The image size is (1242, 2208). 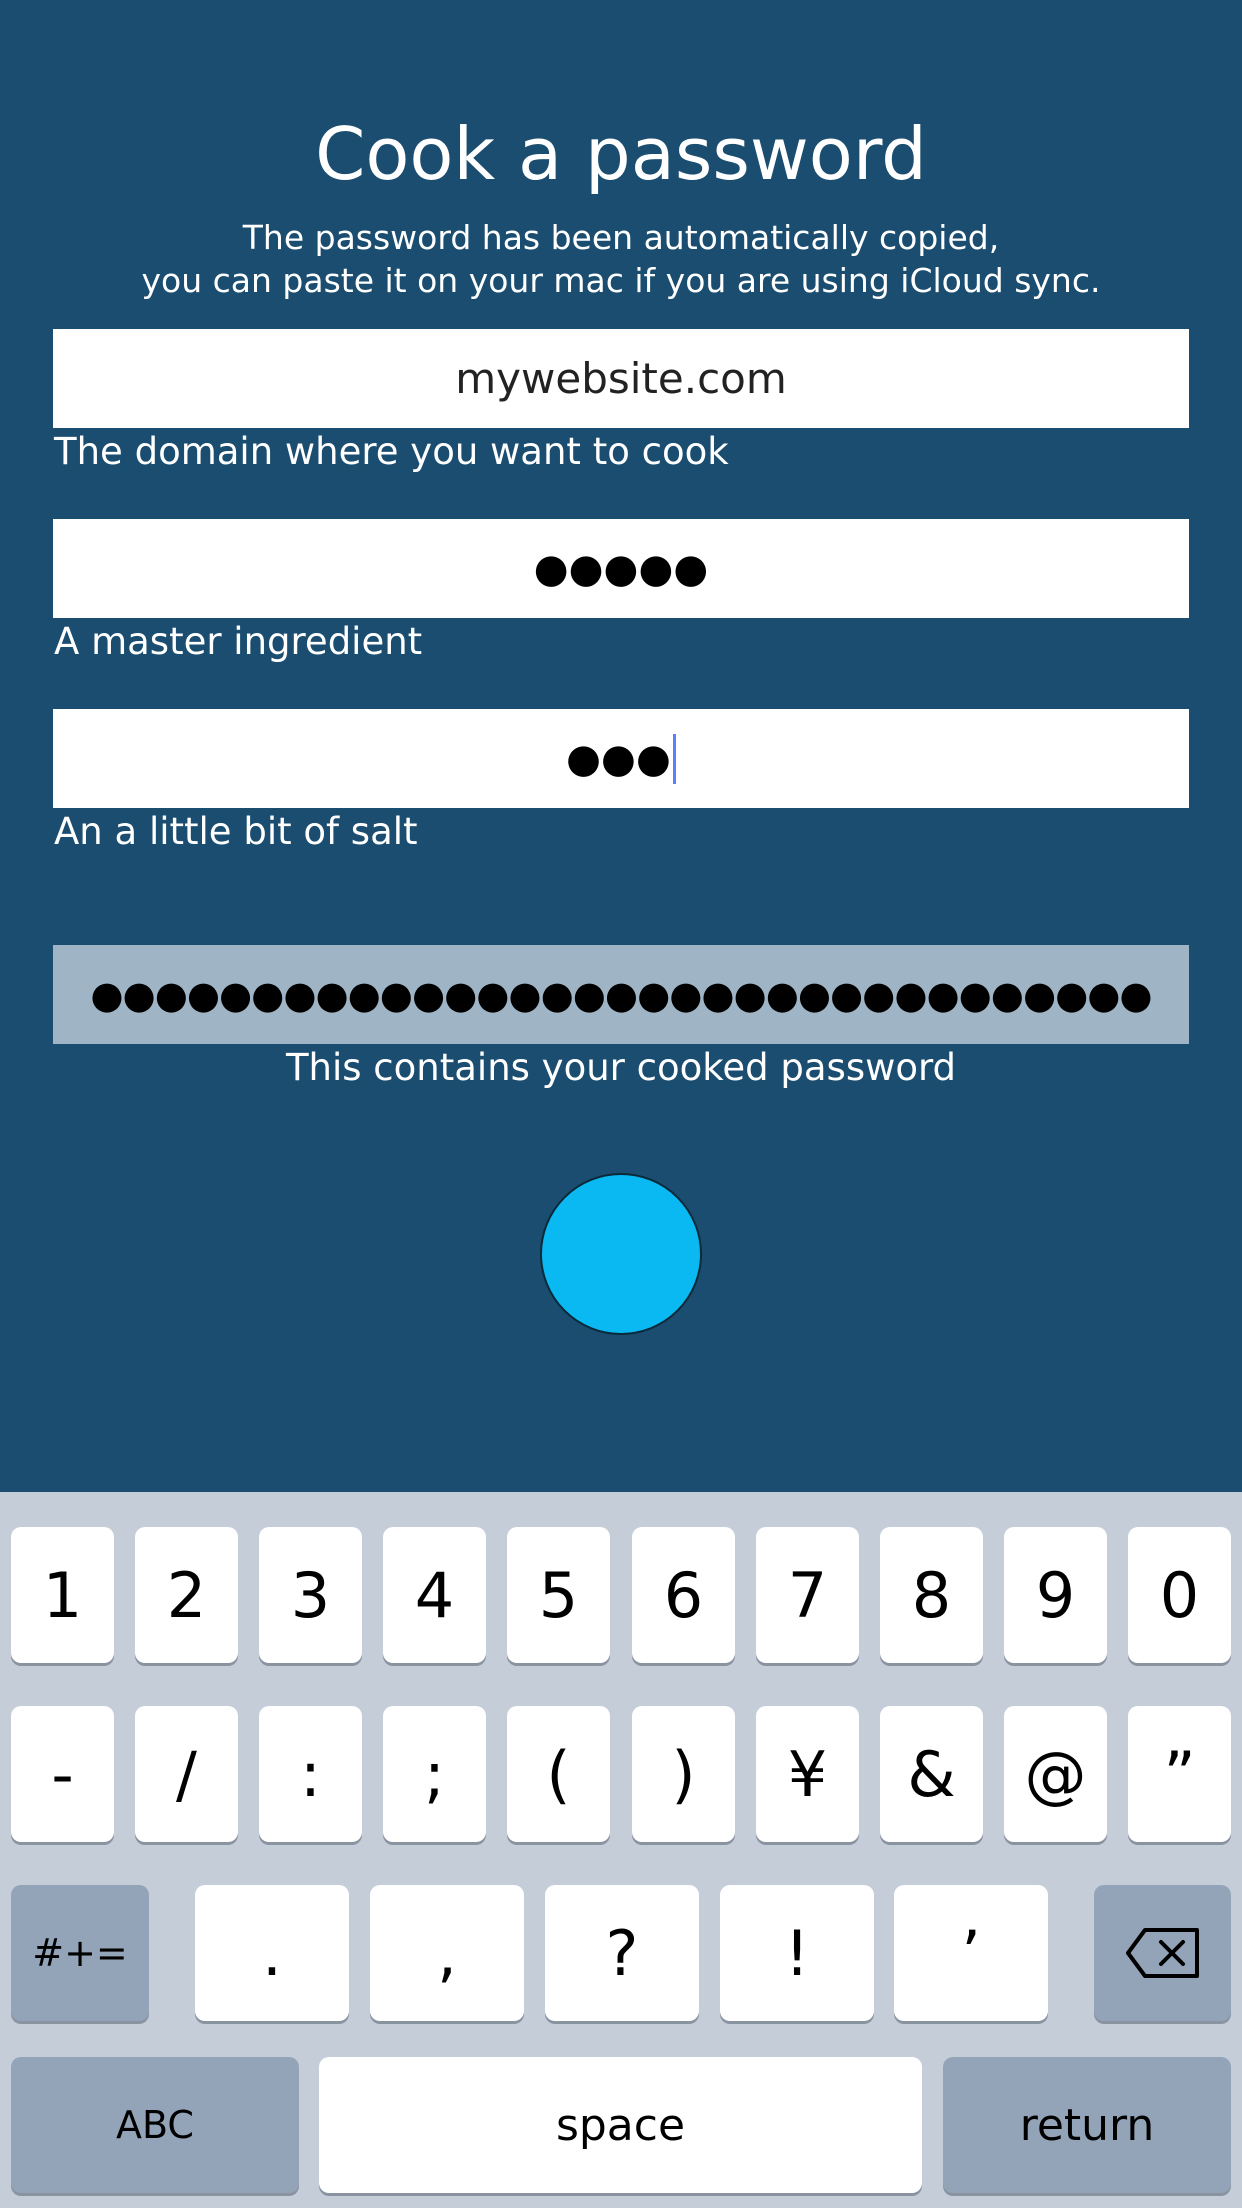 I want to click on key-4: 4, so click(x=434, y=1595).